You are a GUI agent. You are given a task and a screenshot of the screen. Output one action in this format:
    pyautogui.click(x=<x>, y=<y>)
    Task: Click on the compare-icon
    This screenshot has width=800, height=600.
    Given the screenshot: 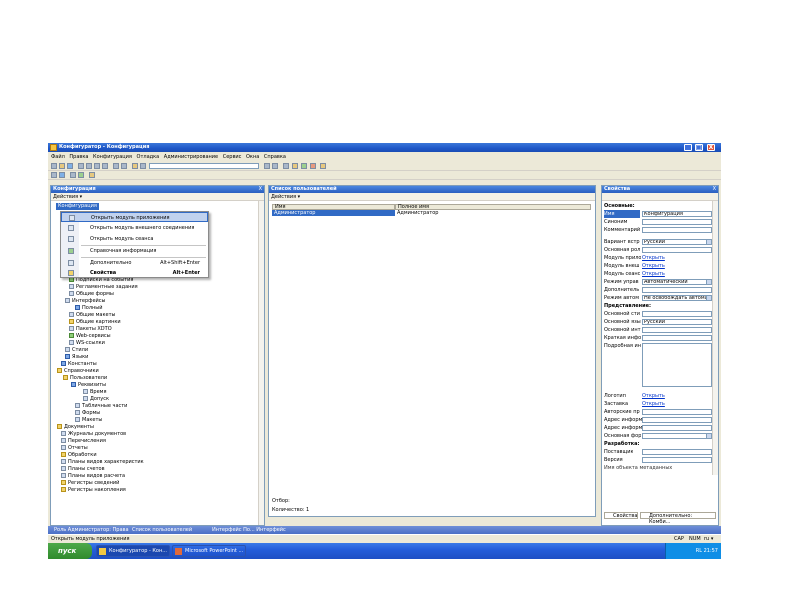 What is the action you would take?
    pyautogui.click(x=73, y=175)
    